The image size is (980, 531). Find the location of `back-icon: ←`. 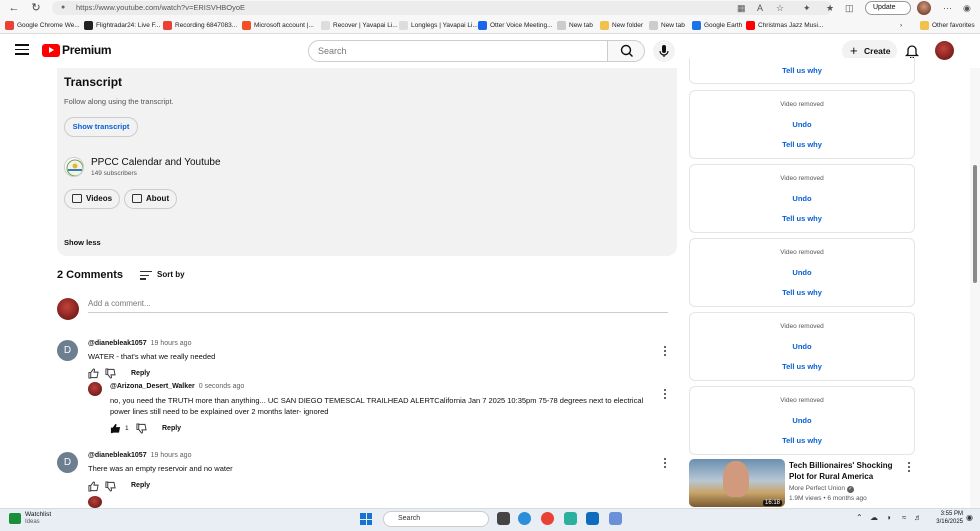

back-icon: ← is located at coordinates (14, 8).